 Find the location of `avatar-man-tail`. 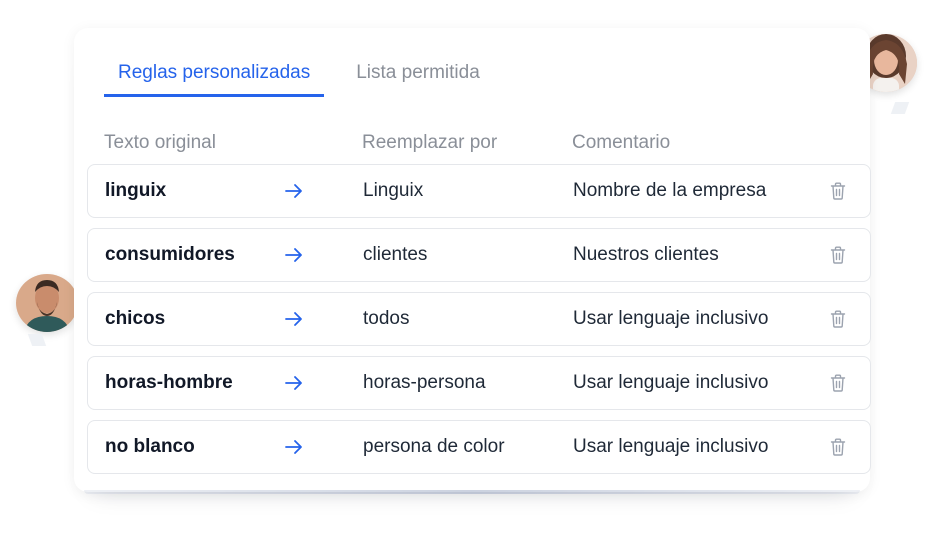

avatar-man-tail is located at coordinates (37, 340).